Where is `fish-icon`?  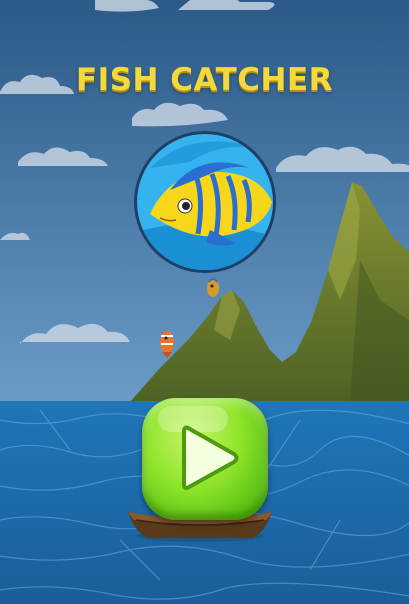 fish-icon is located at coordinates (213, 287).